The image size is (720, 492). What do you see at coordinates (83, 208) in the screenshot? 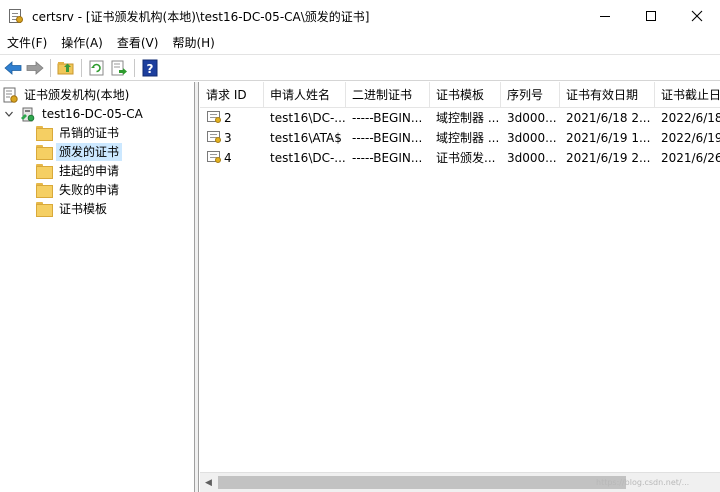
I see `tree-item-label: 证书模板` at bounding box center [83, 208].